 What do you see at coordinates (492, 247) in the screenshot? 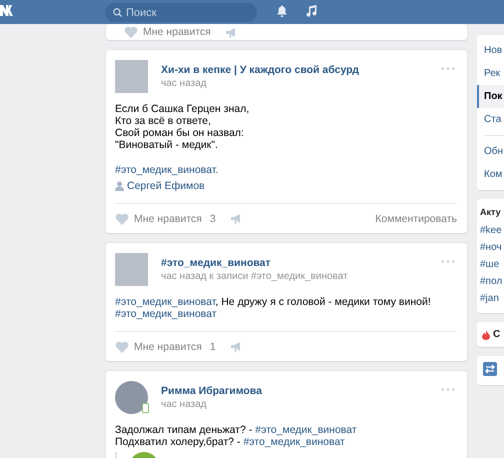
I see `hashtag-link: #ноч` at bounding box center [492, 247].